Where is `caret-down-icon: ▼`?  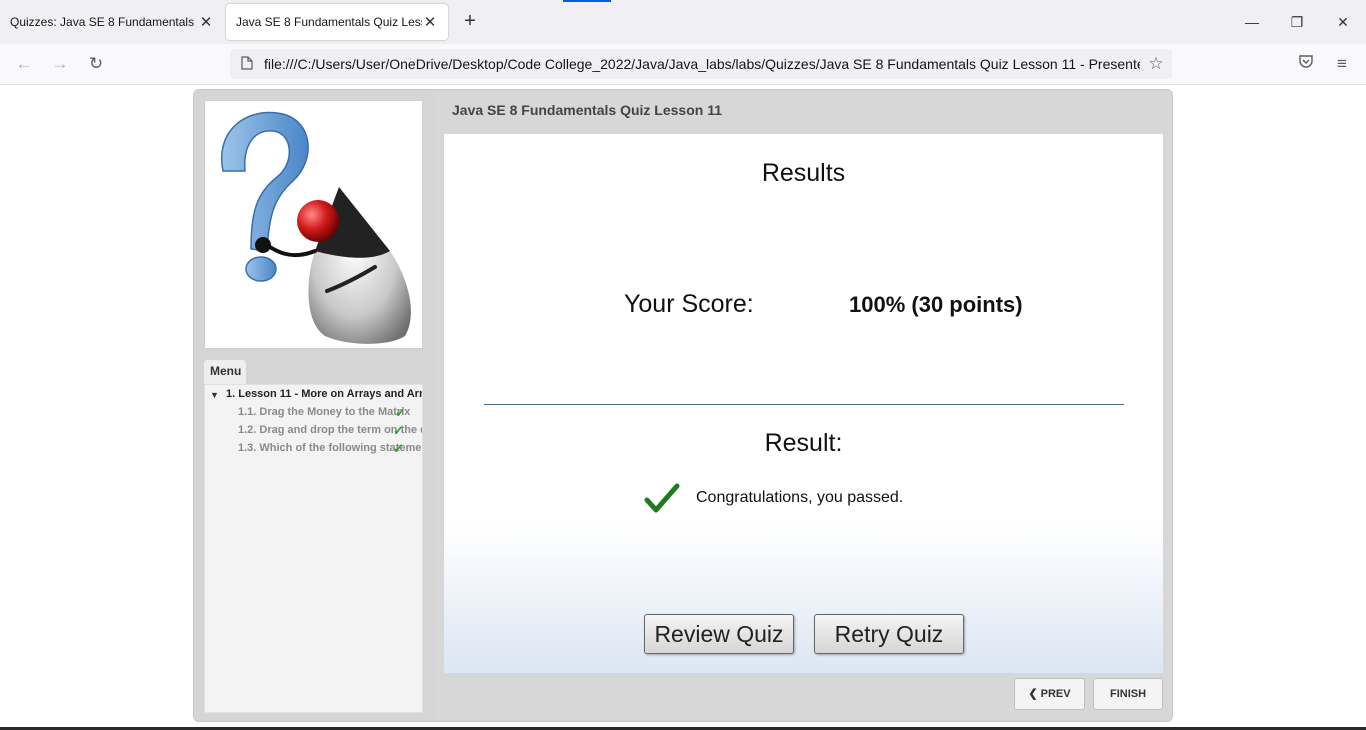 caret-down-icon: ▼ is located at coordinates (214, 395).